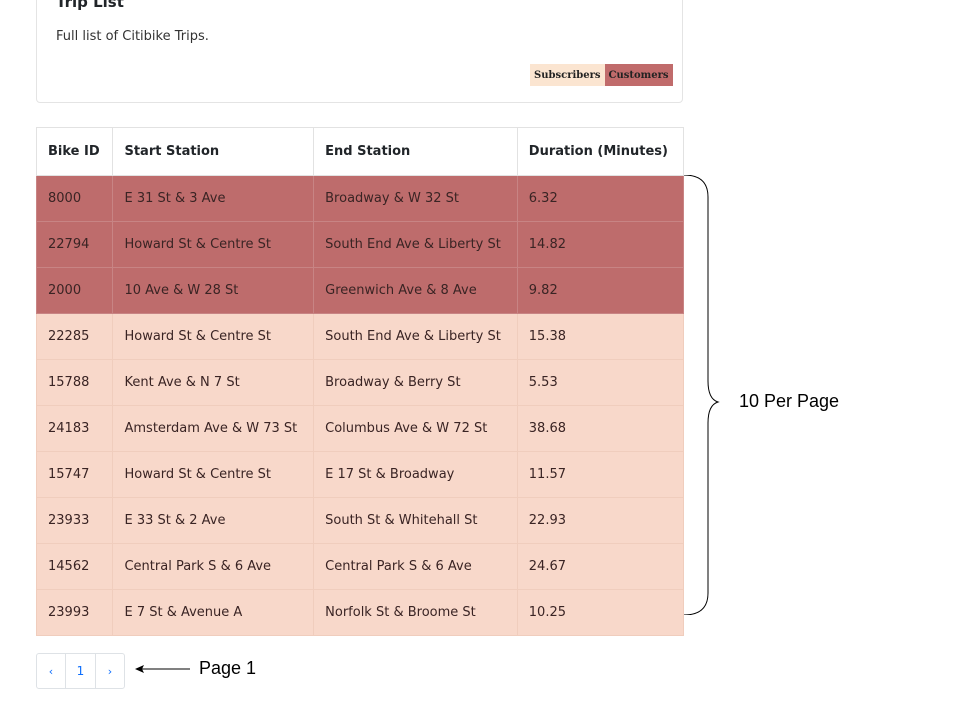 The height and width of the screenshot is (720, 960). Describe the element at coordinates (213, 520) in the screenshot. I see `cell-start-station: E 33 St & 2 Ave` at that location.